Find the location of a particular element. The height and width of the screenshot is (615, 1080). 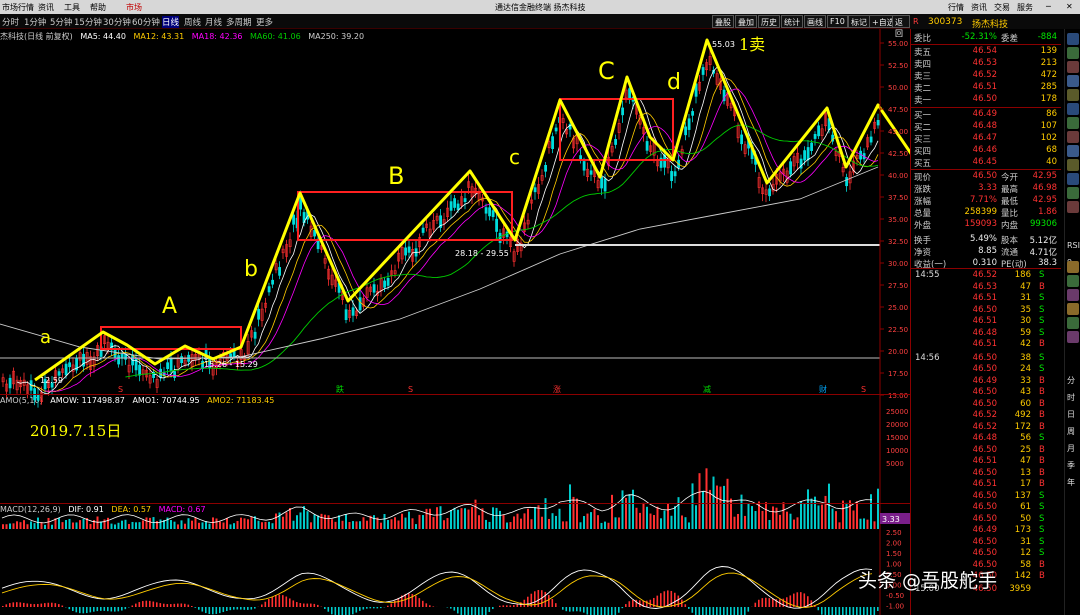

ask-row: 卖三 46.52 472 is located at coordinates (986, 76).